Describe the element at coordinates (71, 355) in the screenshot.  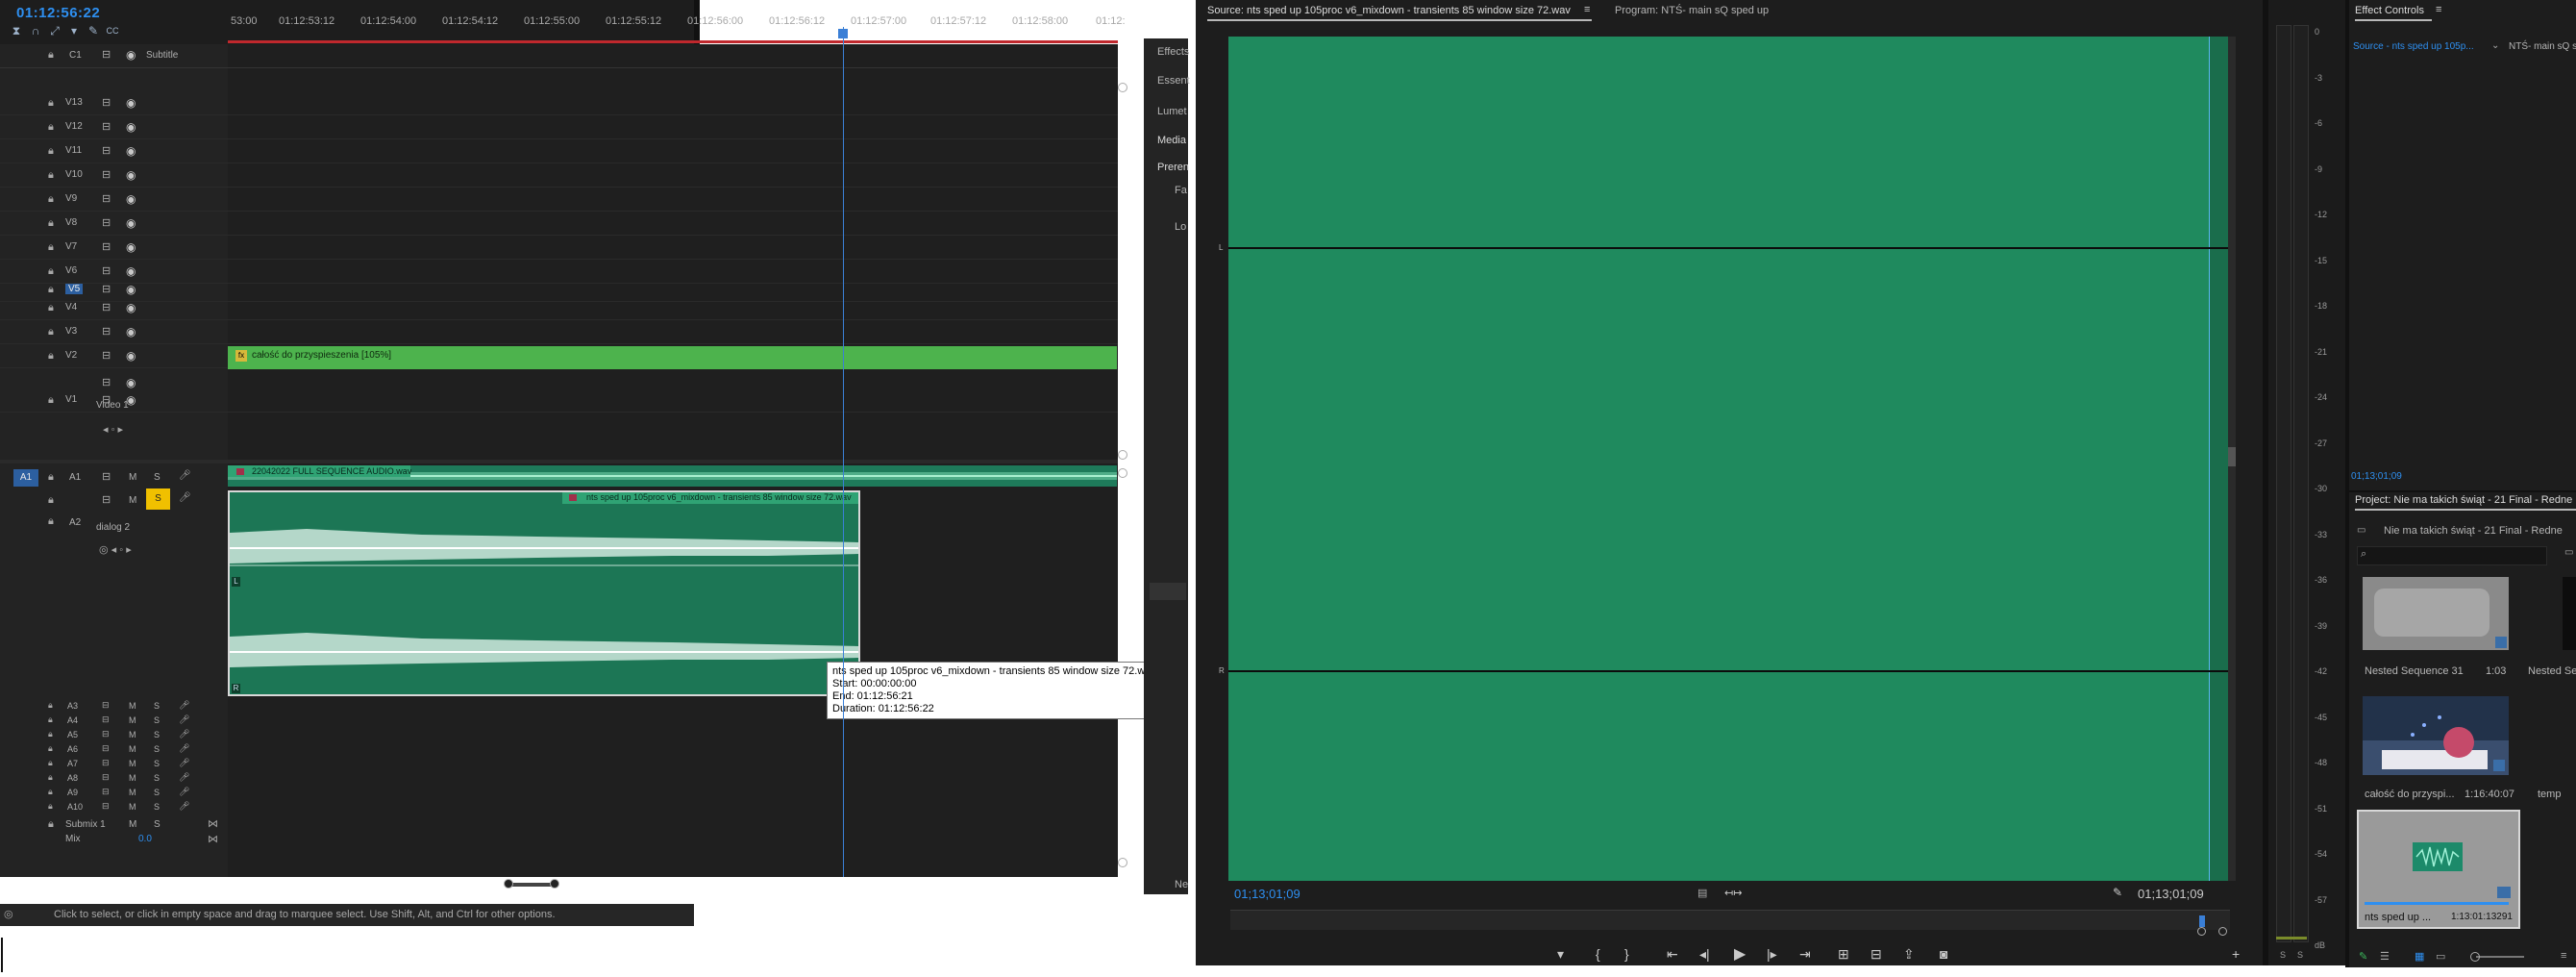
I see `track-name: V2` at that location.